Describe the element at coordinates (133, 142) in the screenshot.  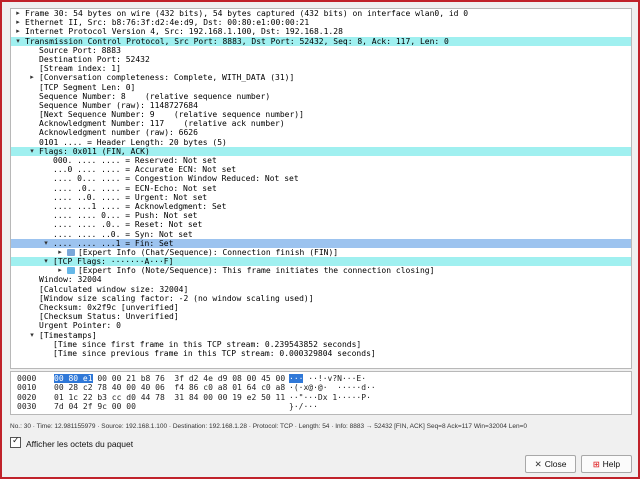
I see `tree-row-text: 0101 .... = Header Length: 20 bytes (5)` at that location.